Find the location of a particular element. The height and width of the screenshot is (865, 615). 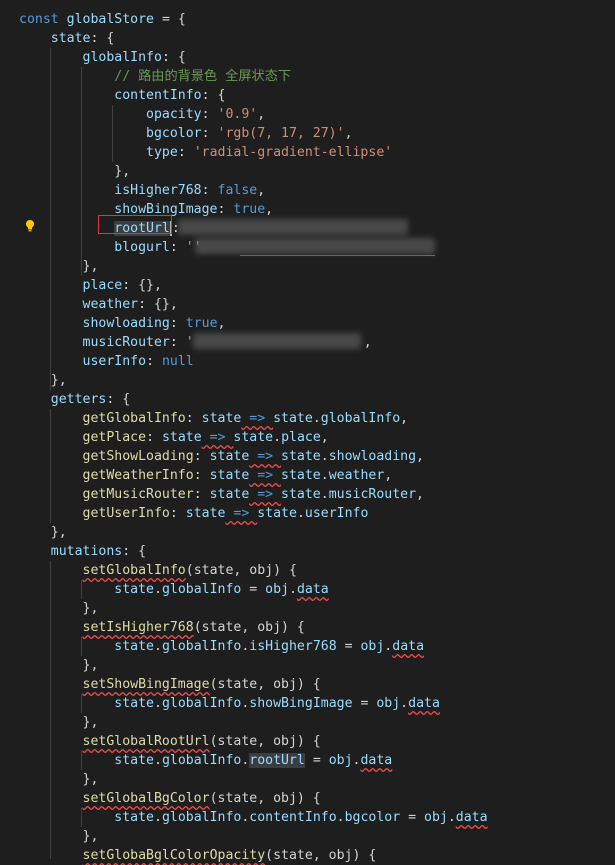

code-line: place: {}, is located at coordinates (317, 285).